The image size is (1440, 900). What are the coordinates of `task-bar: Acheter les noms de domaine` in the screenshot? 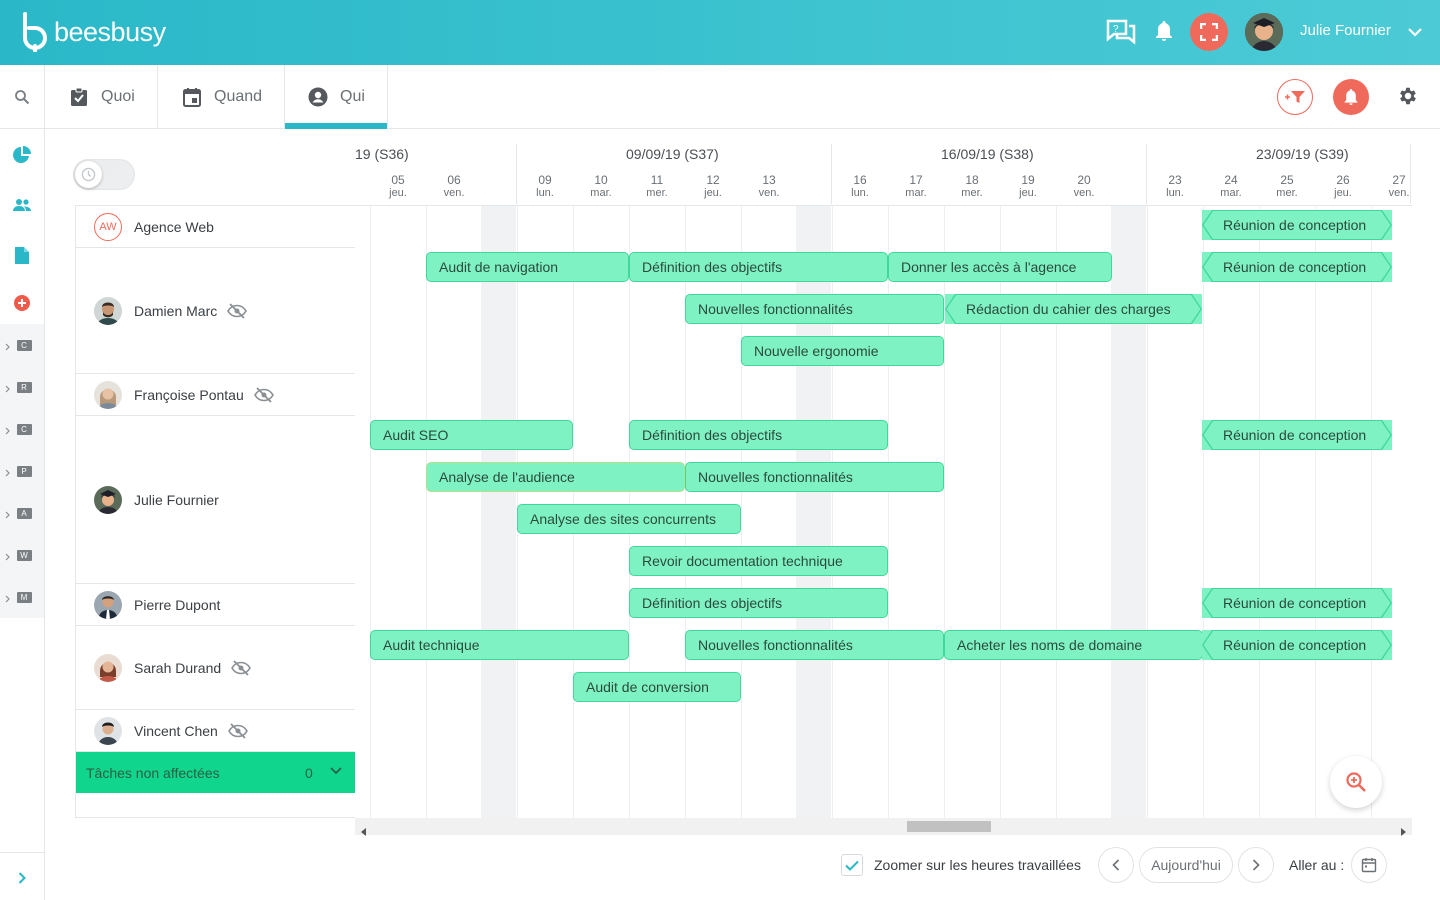 It's located at (1073, 645).